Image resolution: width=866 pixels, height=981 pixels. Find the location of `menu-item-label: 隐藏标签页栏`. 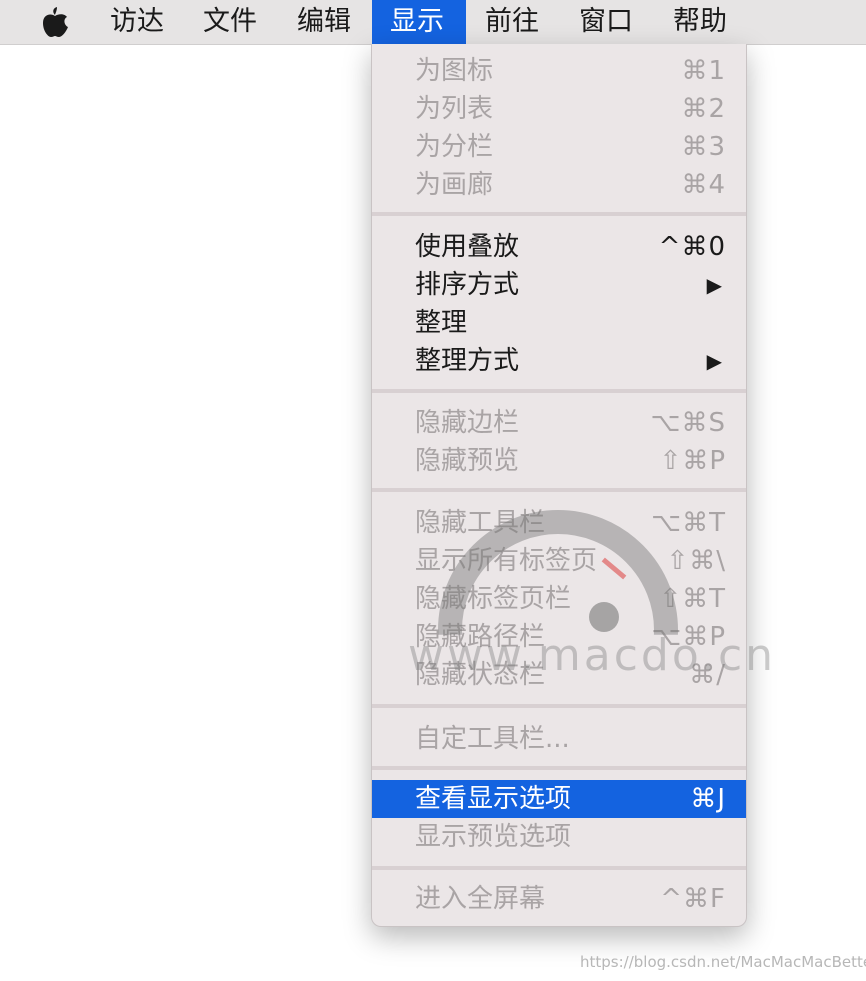

menu-item-label: 隐藏标签页栏 is located at coordinates (493, 599).